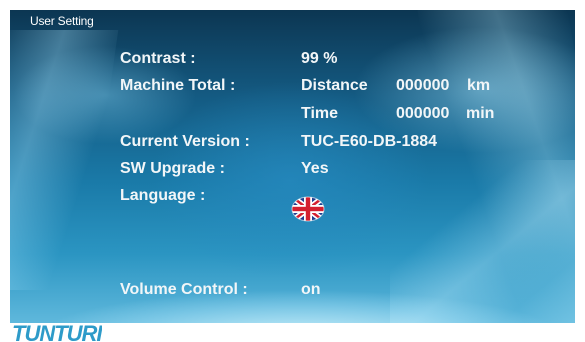 This screenshot has width=585, height=342. I want to click on current-version-value: TUC-E60-DB-1884, so click(369, 141).